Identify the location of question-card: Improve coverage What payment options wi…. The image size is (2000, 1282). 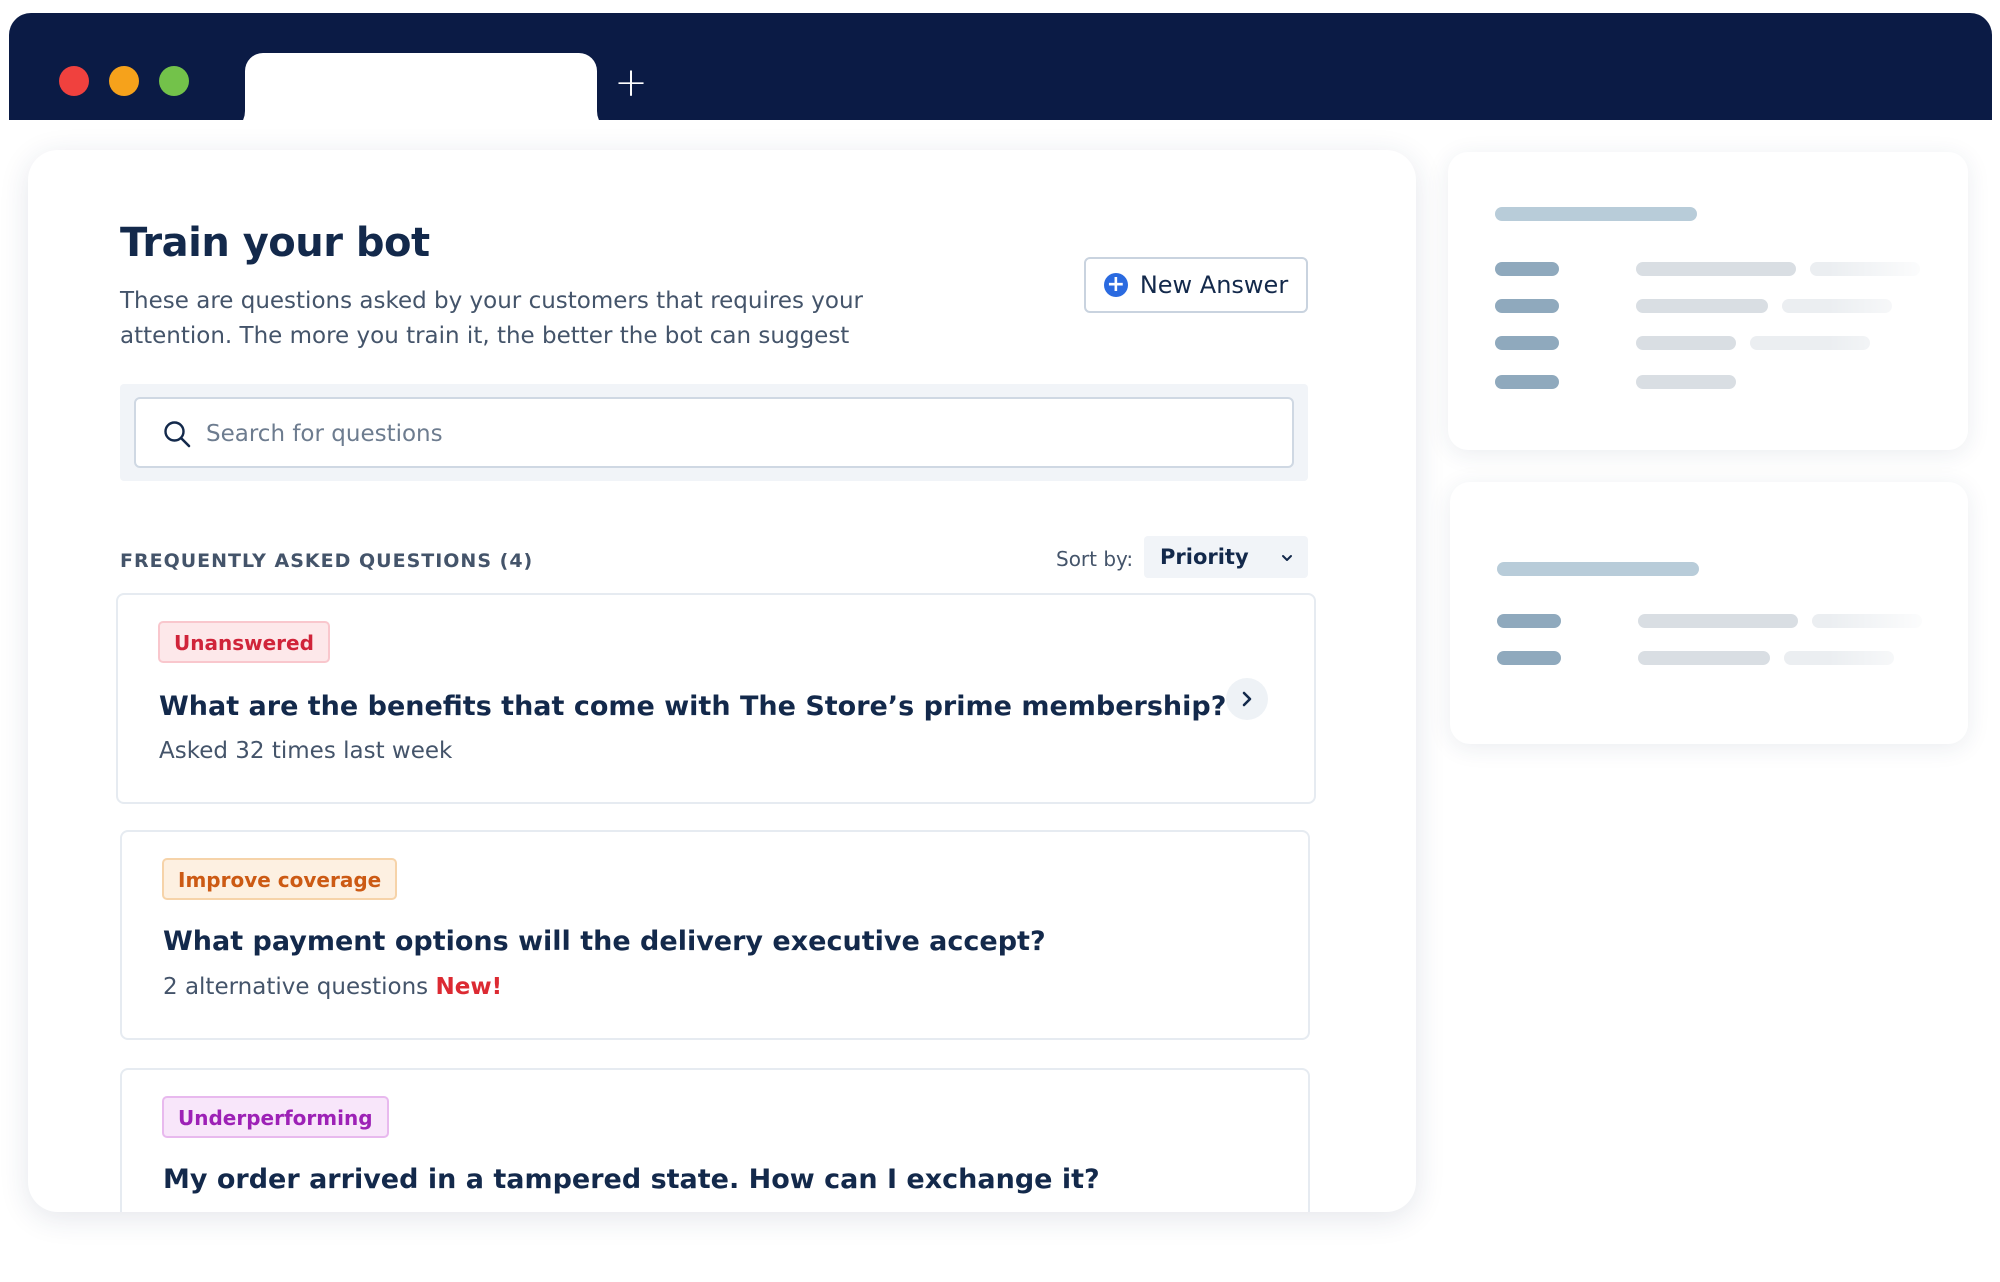
(715, 935).